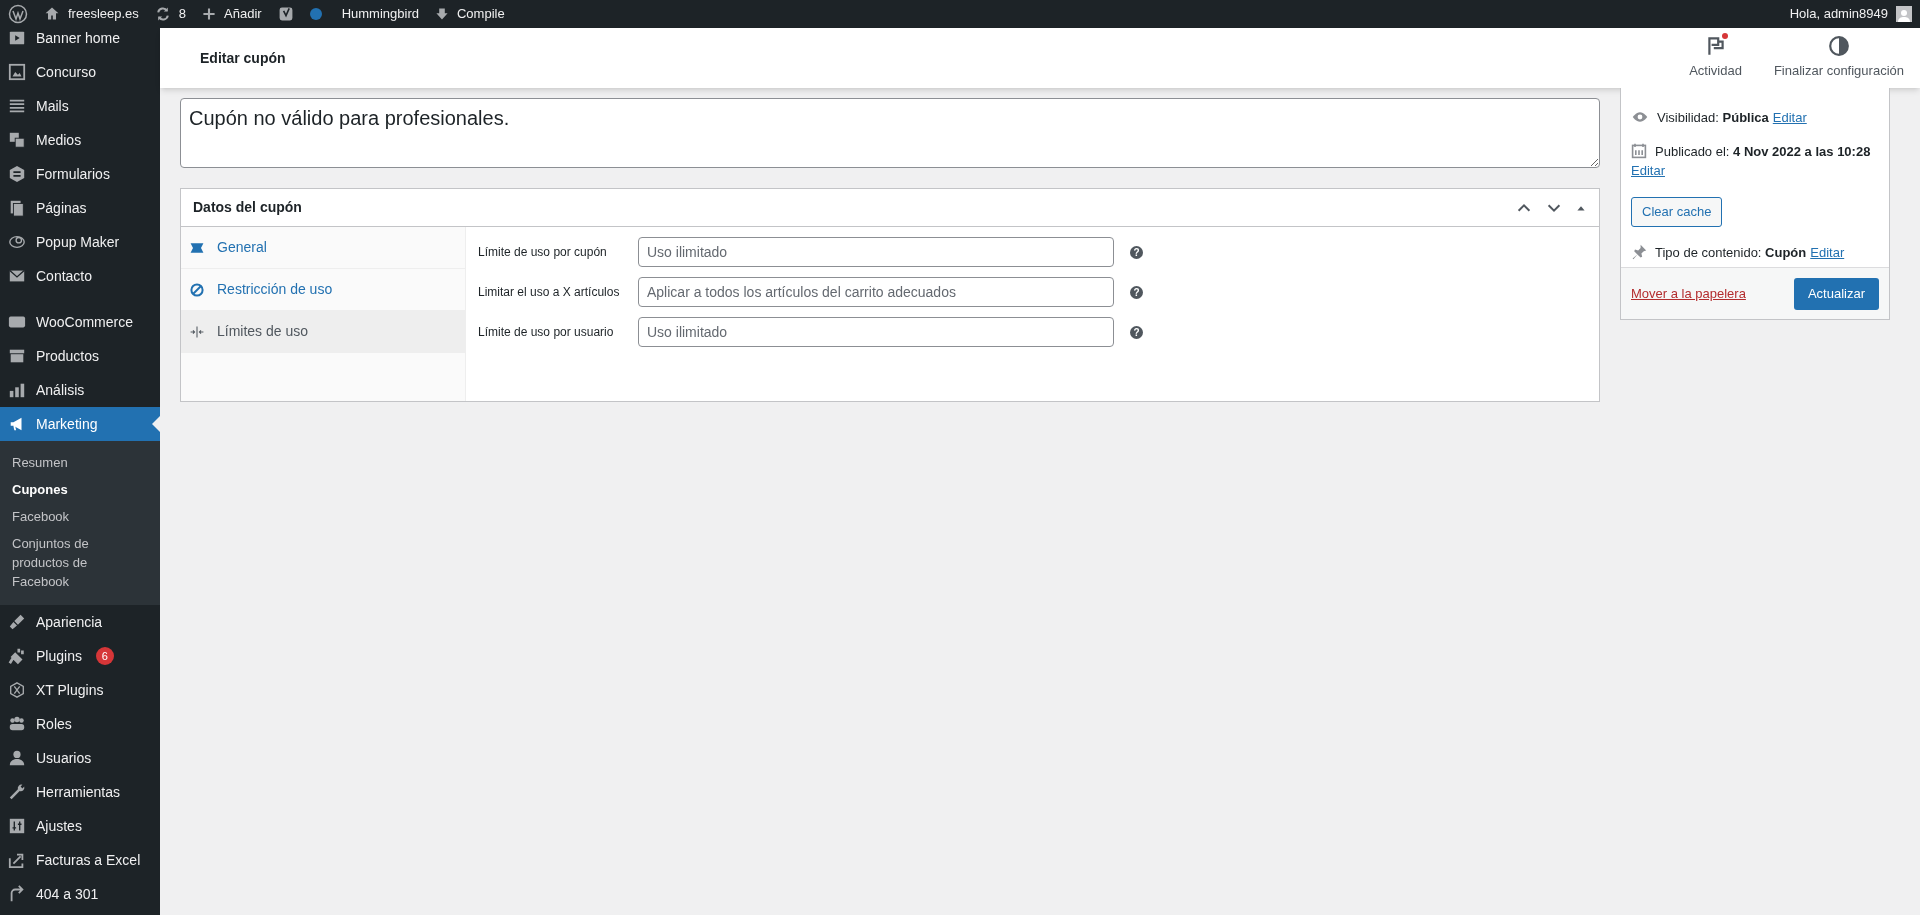 This screenshot has width=1920, height=915. Describe the element at coordinates (80, 622) in the screenshot. I see `sidebar-item: Apariencia` at that location.